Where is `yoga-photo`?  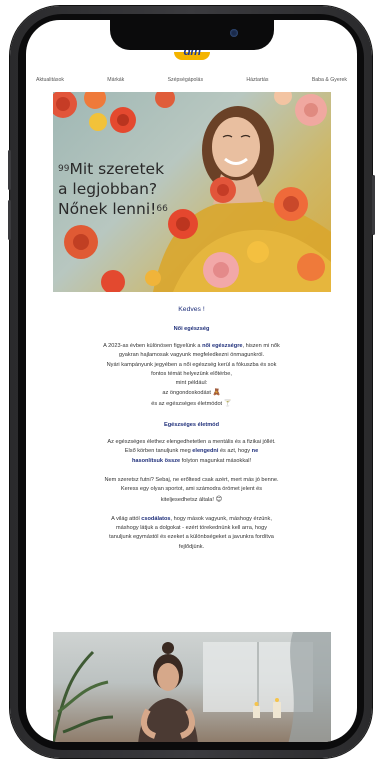 yoga-photo is located at coordinates (192, 687).